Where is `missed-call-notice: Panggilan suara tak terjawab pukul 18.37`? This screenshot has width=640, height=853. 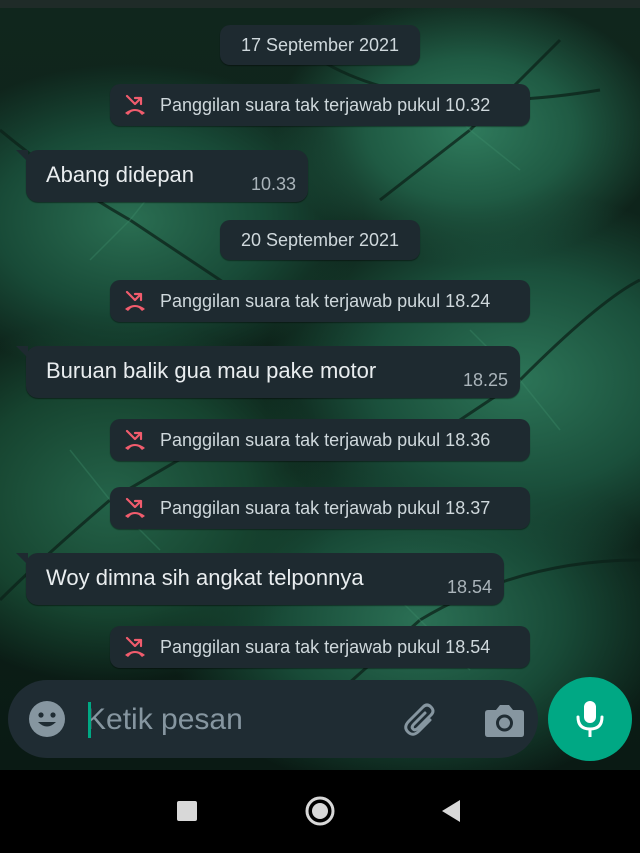
missed-call-notice: Panggilan suara tak terjawab pukul 18.37 is located at coordinates (320, 508).